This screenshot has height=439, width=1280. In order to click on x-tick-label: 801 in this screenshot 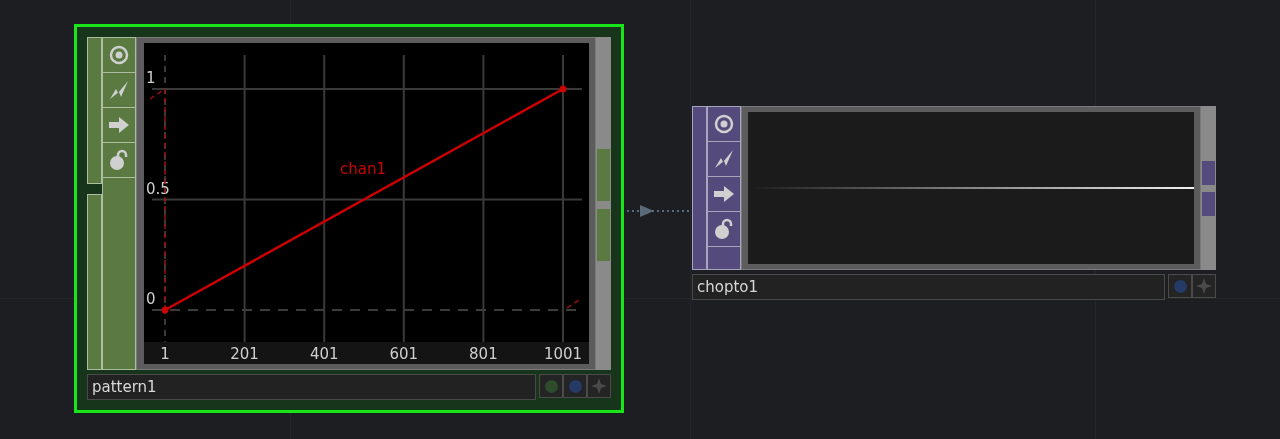, I will do `click(483, 354)`.